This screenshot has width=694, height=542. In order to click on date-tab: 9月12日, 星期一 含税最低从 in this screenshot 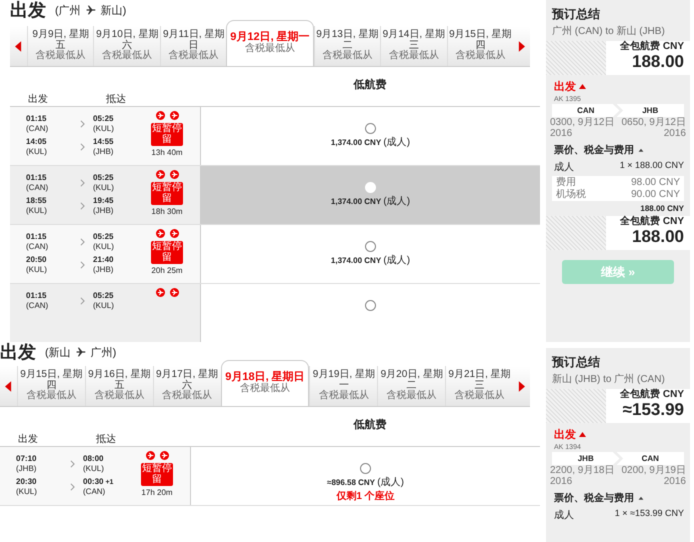, I will do `click(270, 43)`.